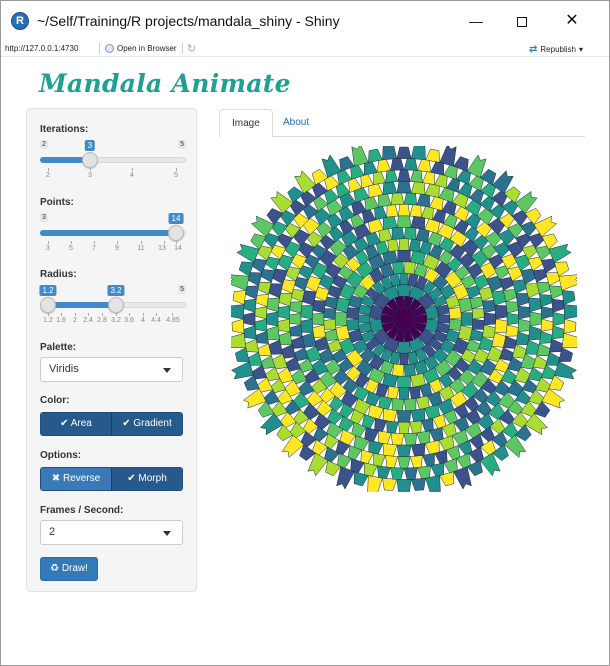 This screenshot has width=610, height=666. What do you see at coordinates (117, 248) in the screenshot?
I see `slider-tick-label: 9` at bounding box center [117, 248].